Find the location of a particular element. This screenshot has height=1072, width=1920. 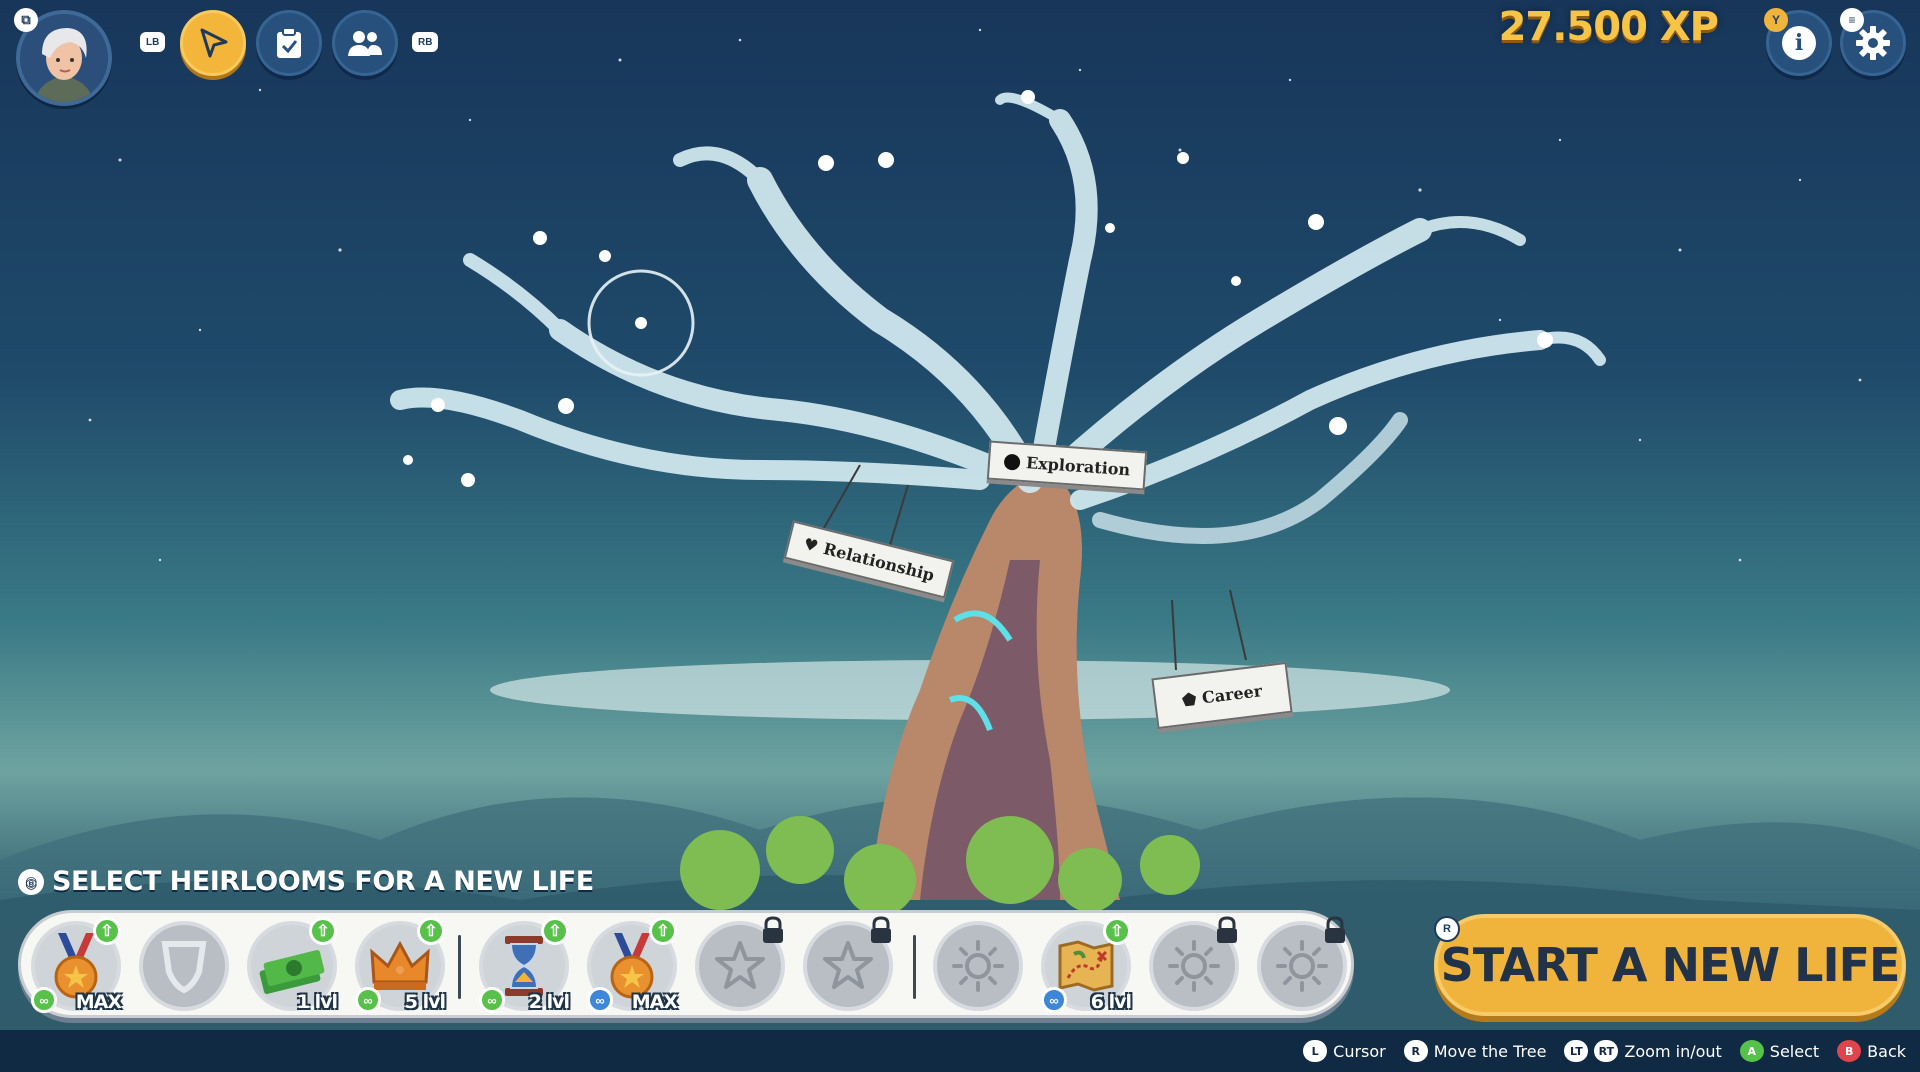

heirloom-icon: ◎ is located at coordinates (31, 881).